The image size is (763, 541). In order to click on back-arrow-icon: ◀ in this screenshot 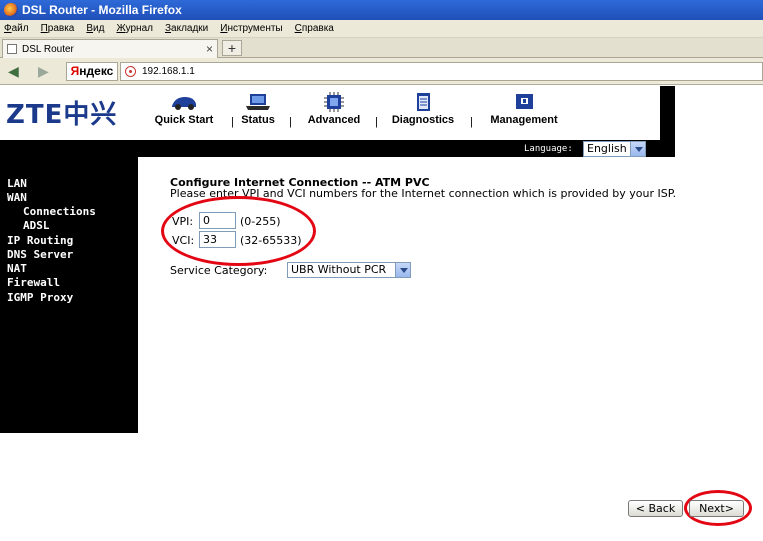, I will do `click(13, 71)`.